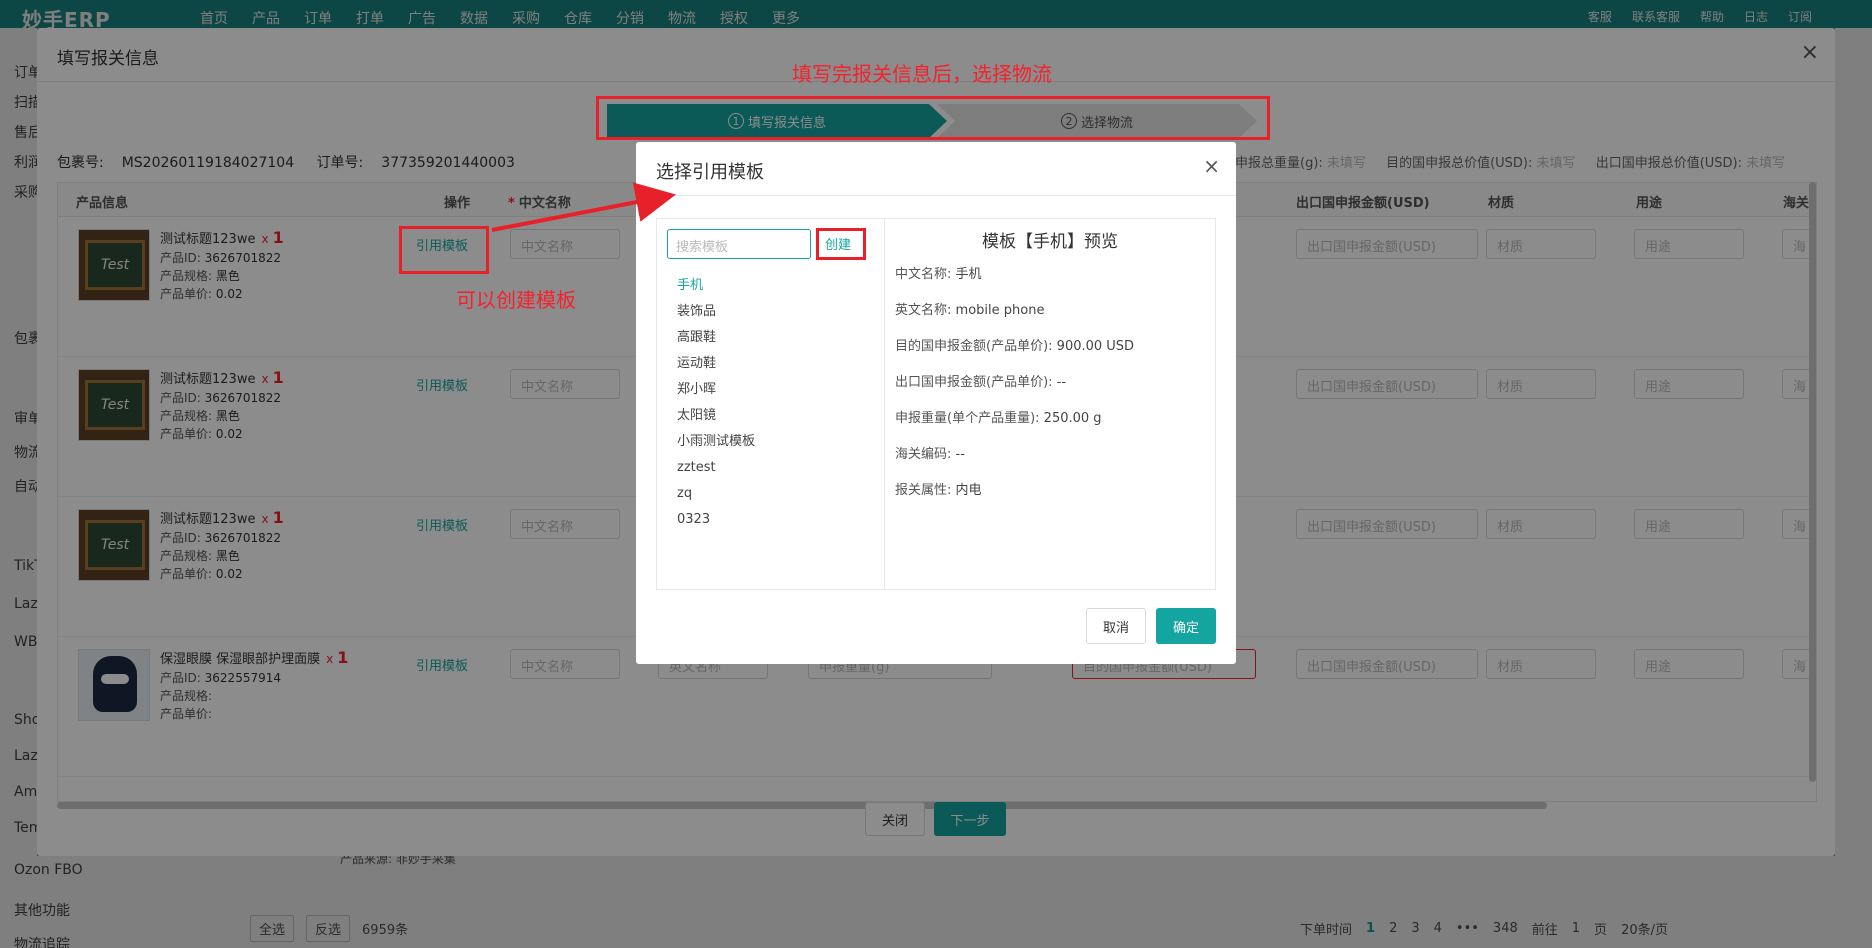 Image resolution: width=1872 pixels, height=948 pixels. What do you see at coordinates (716, 468) in the screenshot?
I see `template-item: zztest` at bounding box center [716, 468].